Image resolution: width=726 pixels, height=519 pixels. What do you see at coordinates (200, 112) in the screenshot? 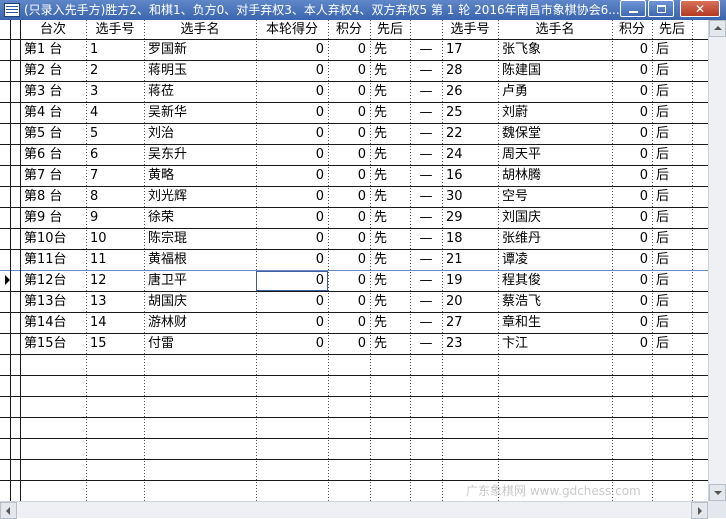
I see `player-a-name-cell: 吴新华` at bounding box center [200, 112].